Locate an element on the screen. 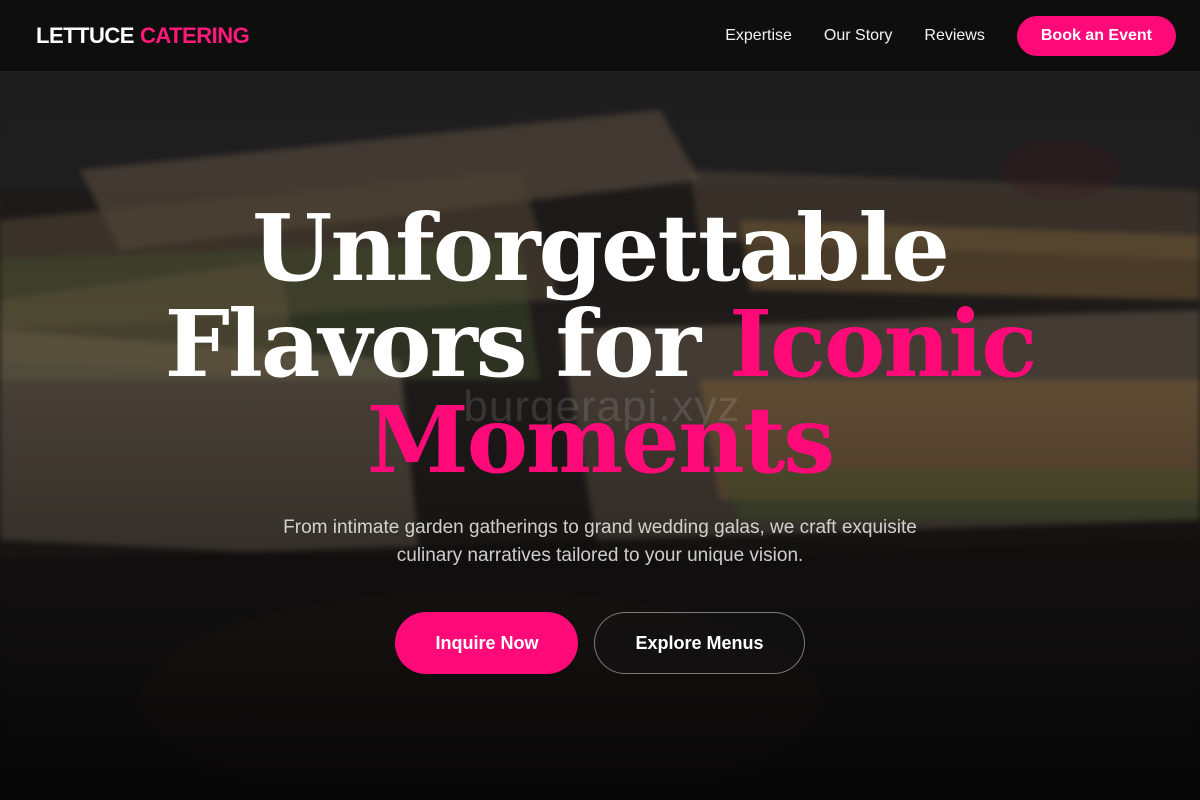 This screenshot has width=1200, height=800. nav-link-our-story: Our Story is located at coordinates (858, 36).